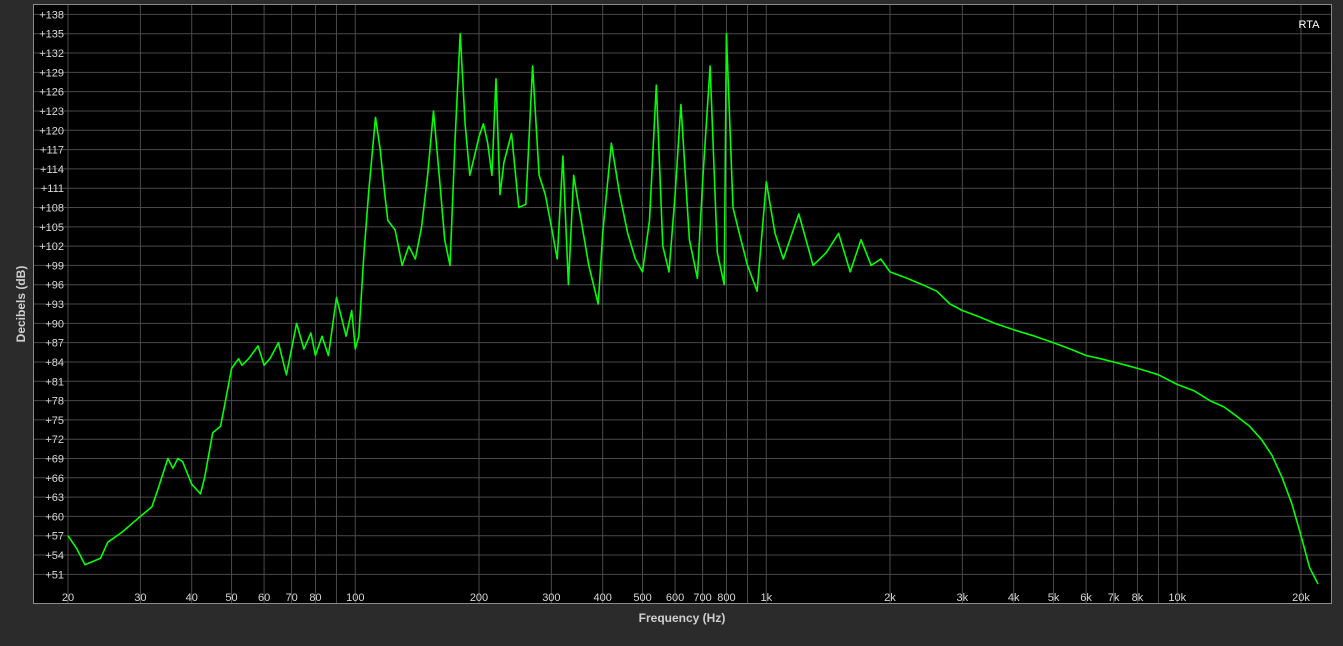  Describe the element at coordinates (54, 440) in the screenshot. I see `y-tick-label: +72` at that location.